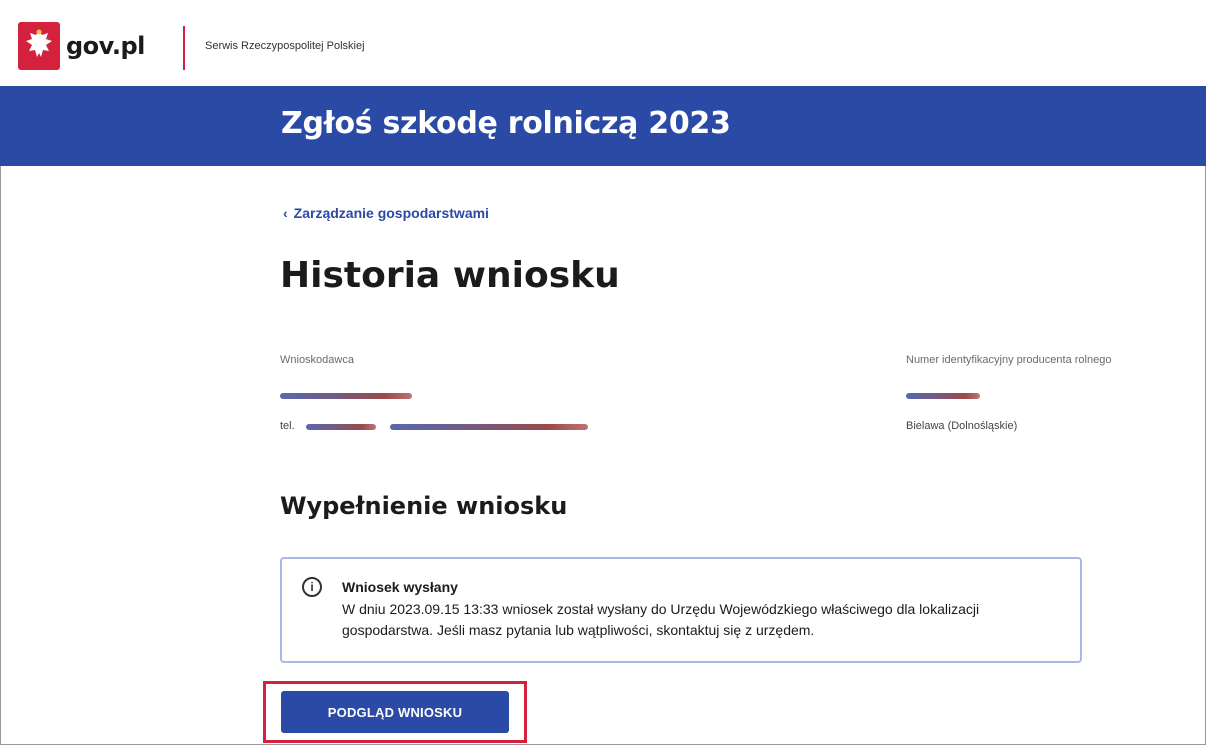 Image resolution: width=1206 pixels, height=745 pixels. I want to click on contact-redacted, so click(489, 427).